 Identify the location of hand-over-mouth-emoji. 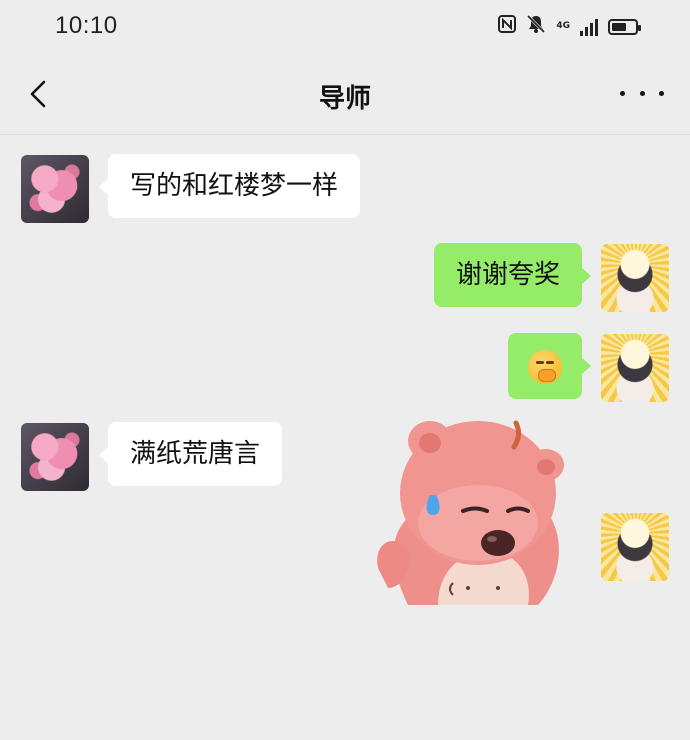
(545, 366).